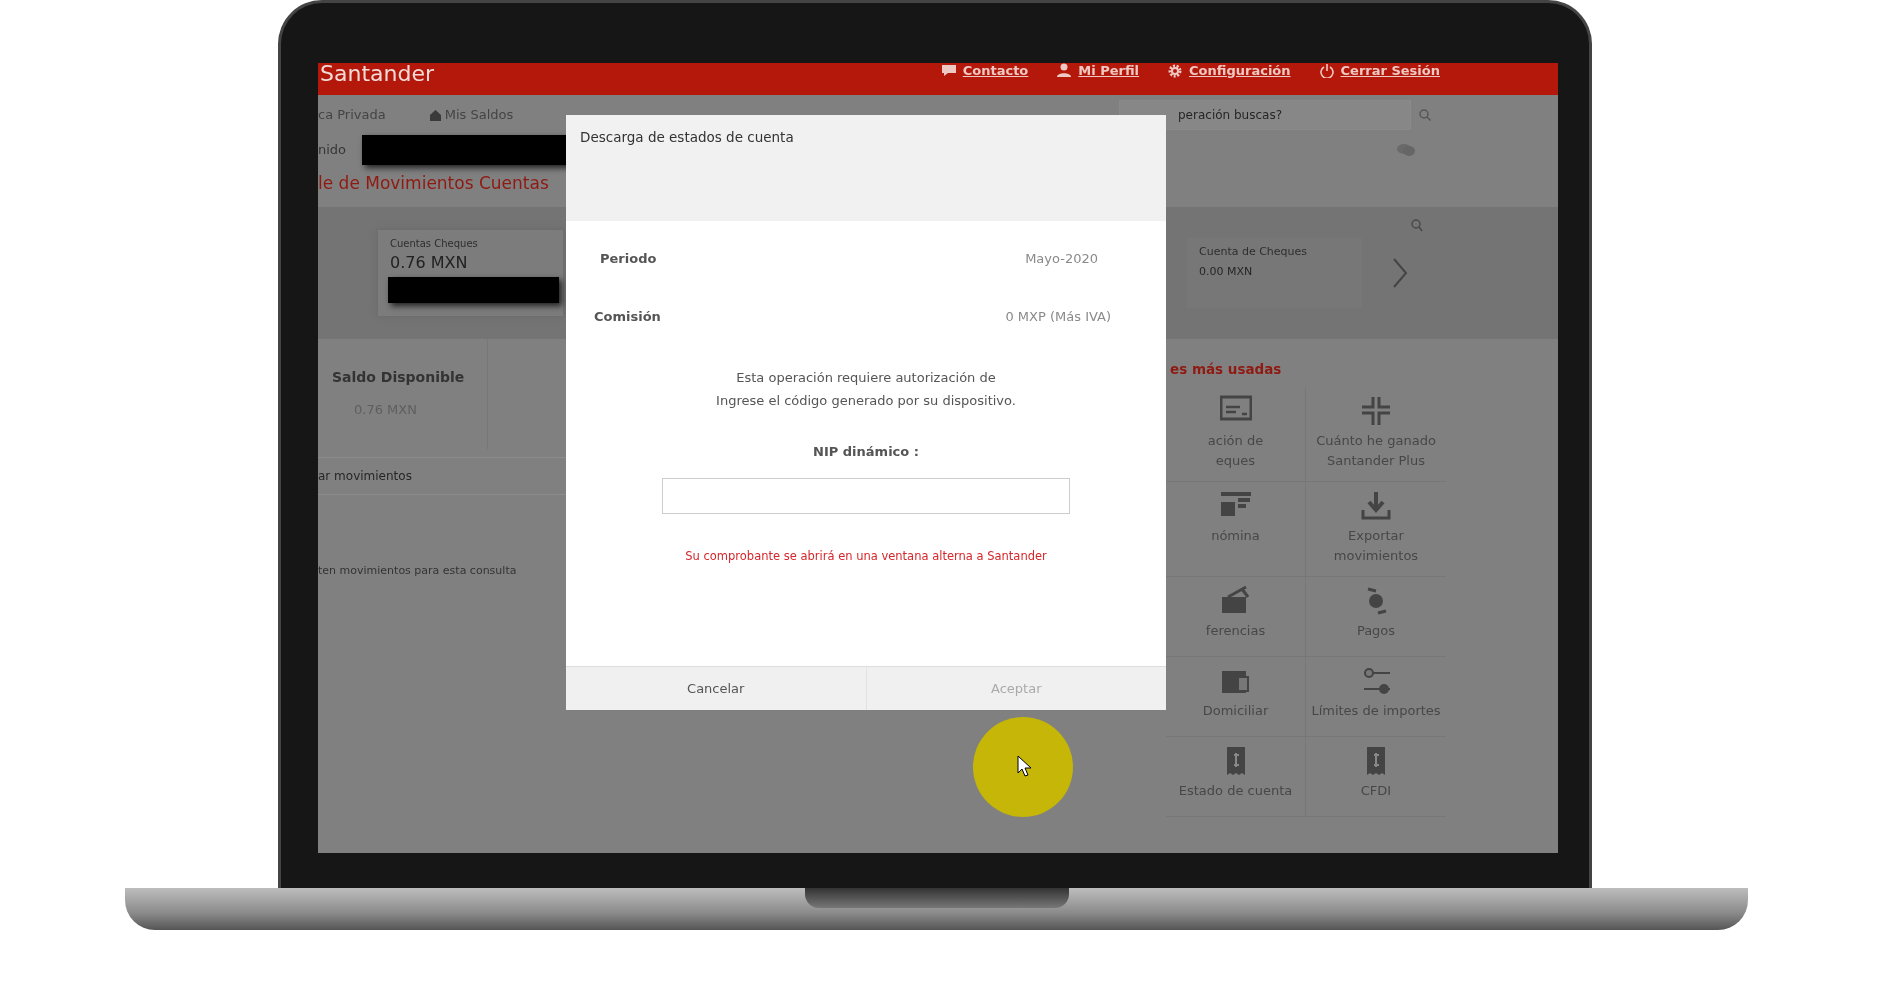  What do you see at coordinates (1226, 272) in the screenshot?
I see `account-balance: 0.00 MXN` at bounding box center [1226, 272].